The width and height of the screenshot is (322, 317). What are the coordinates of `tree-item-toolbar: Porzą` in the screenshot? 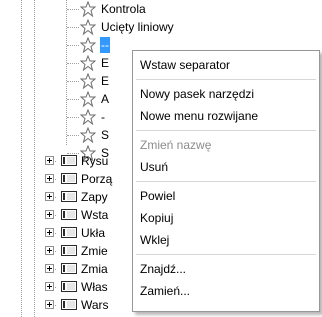 It's located at (66, 179).